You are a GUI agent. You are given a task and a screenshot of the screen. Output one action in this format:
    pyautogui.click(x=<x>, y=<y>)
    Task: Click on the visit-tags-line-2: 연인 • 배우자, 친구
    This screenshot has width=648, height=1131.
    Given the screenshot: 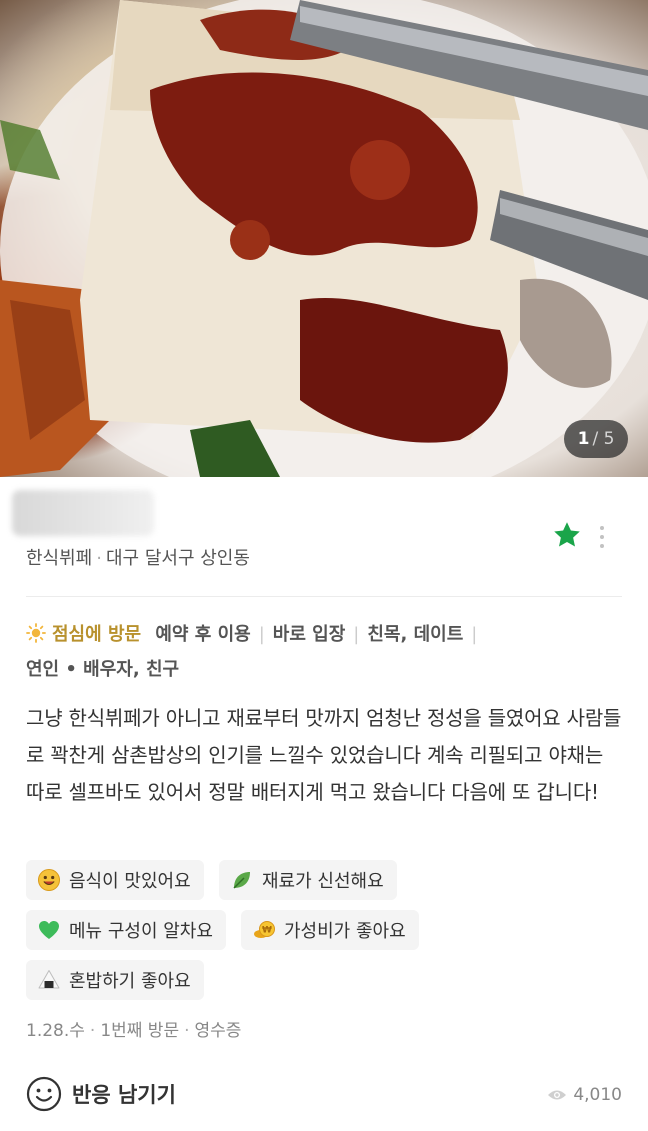 What is the action you would take?
    pyautogui.click(x=326, y=670)
    